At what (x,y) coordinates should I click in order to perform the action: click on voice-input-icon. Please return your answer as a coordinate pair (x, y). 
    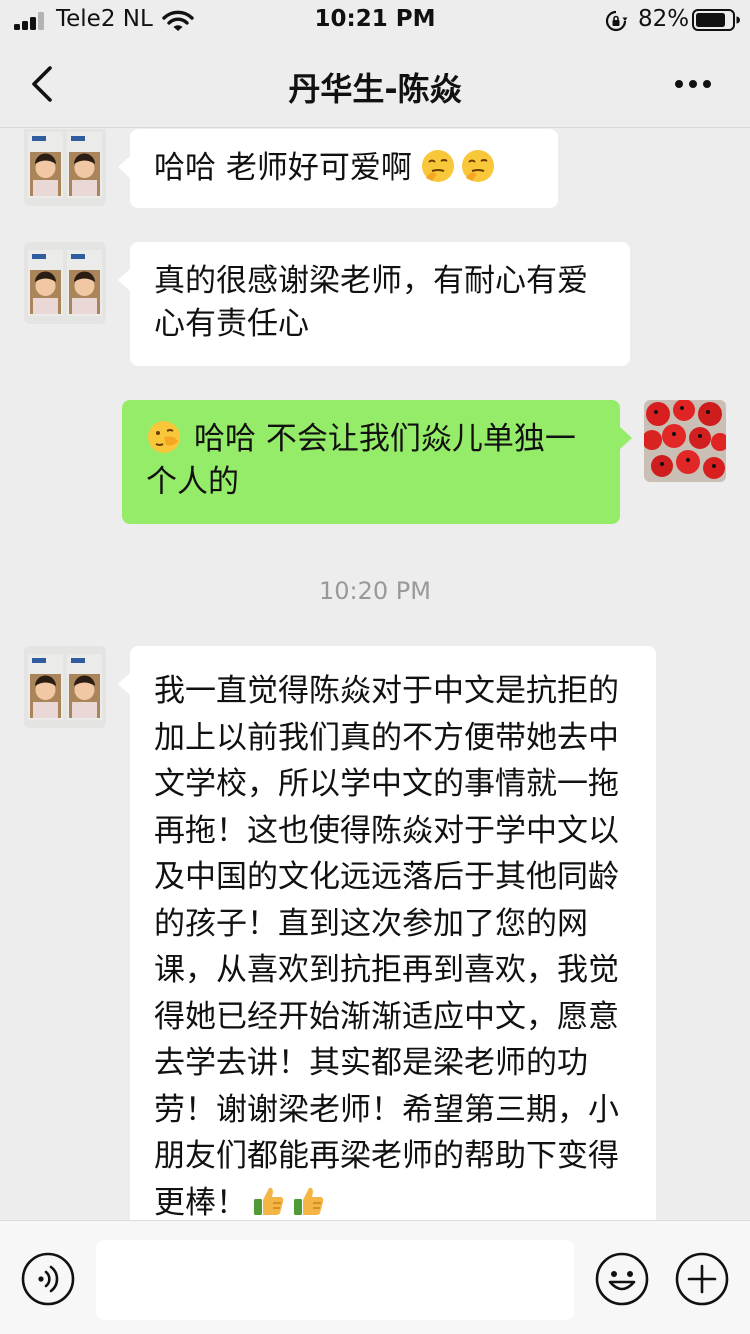
    Looking at the image, I should click on (48, 1279).